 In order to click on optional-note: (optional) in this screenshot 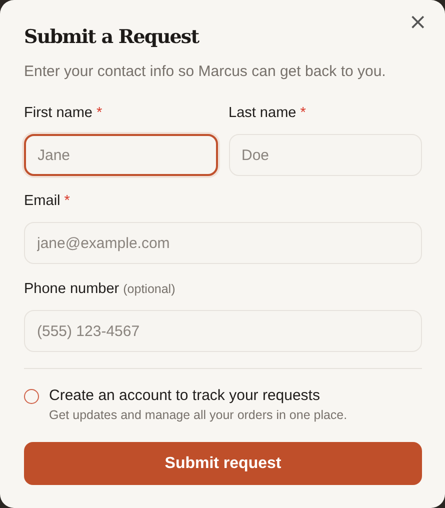, I will do `click(149, 289)`.